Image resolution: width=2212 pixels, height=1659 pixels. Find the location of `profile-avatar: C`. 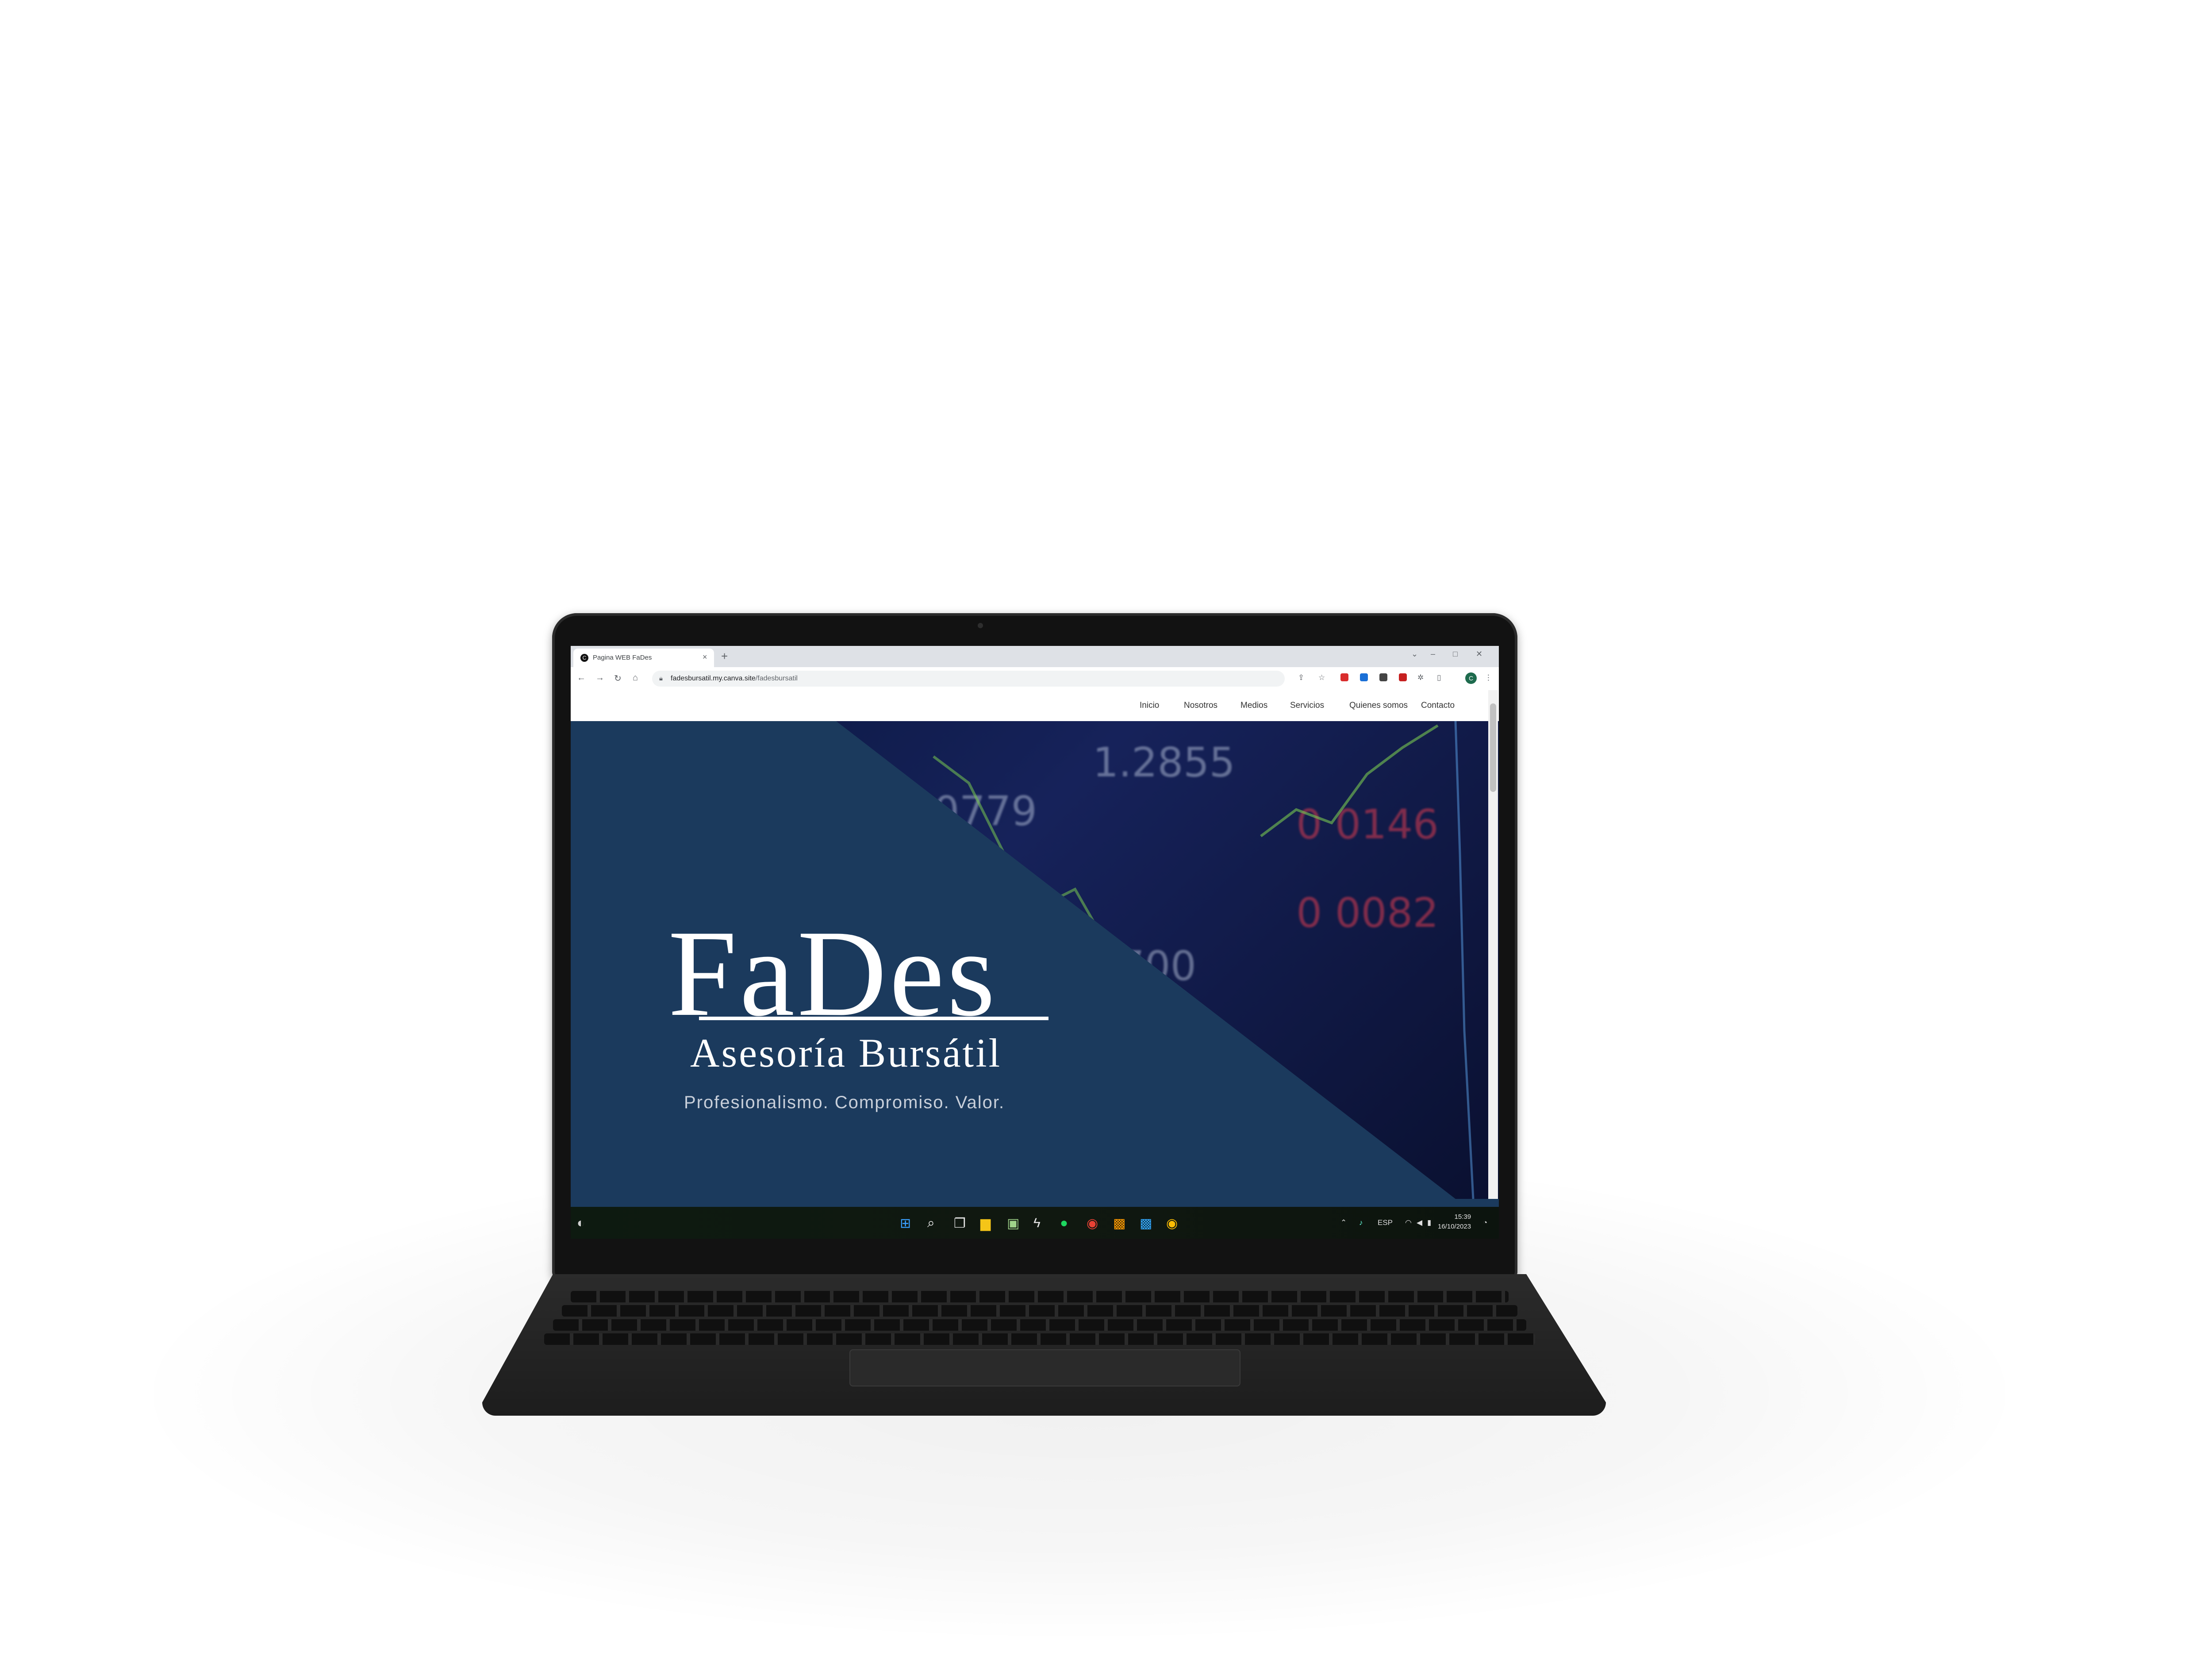

profile-avatar: C is located at coordinates (1471, 678).